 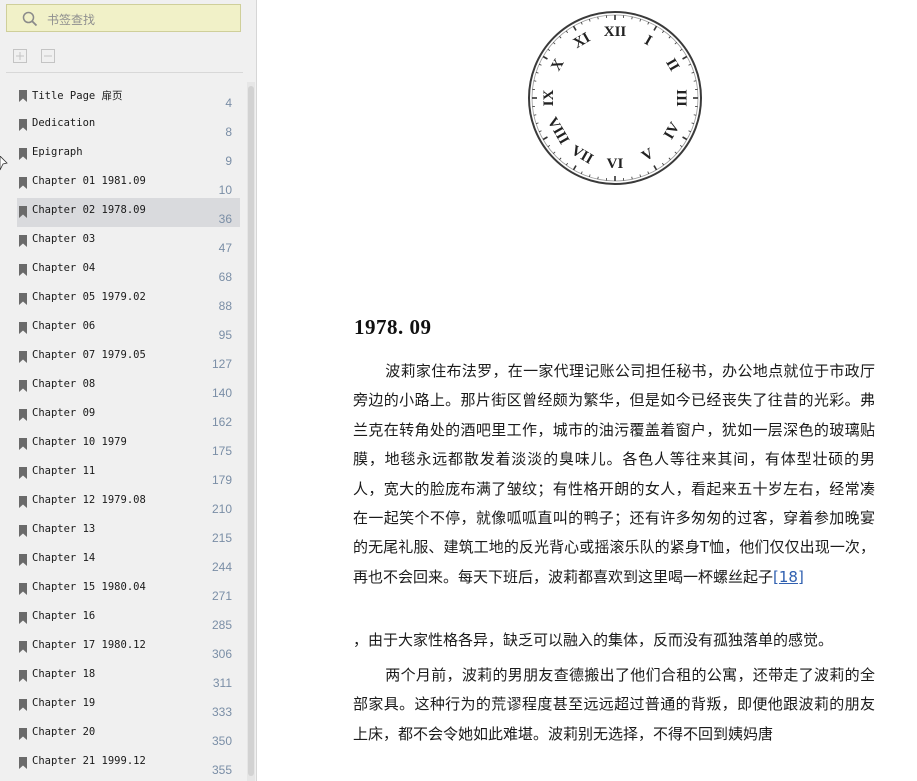 I want to click on bookmark-item: Chapter 02 1978.09 36, so click(x=128, y=212).